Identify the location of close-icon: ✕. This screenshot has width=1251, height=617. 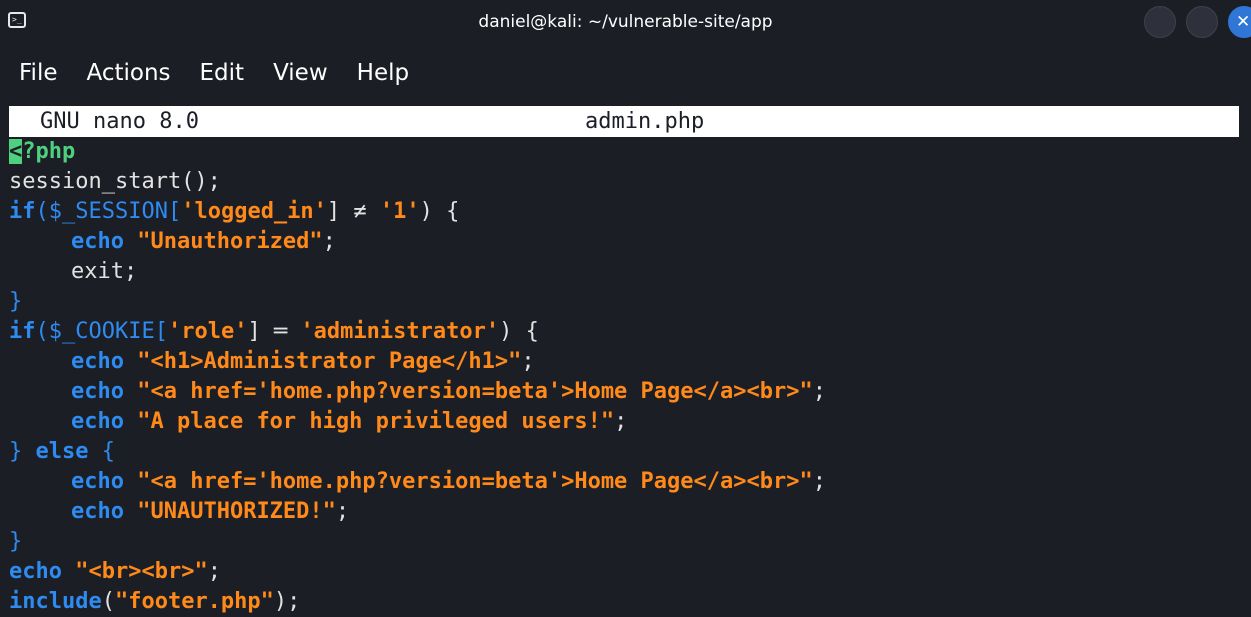
(1243, 22).